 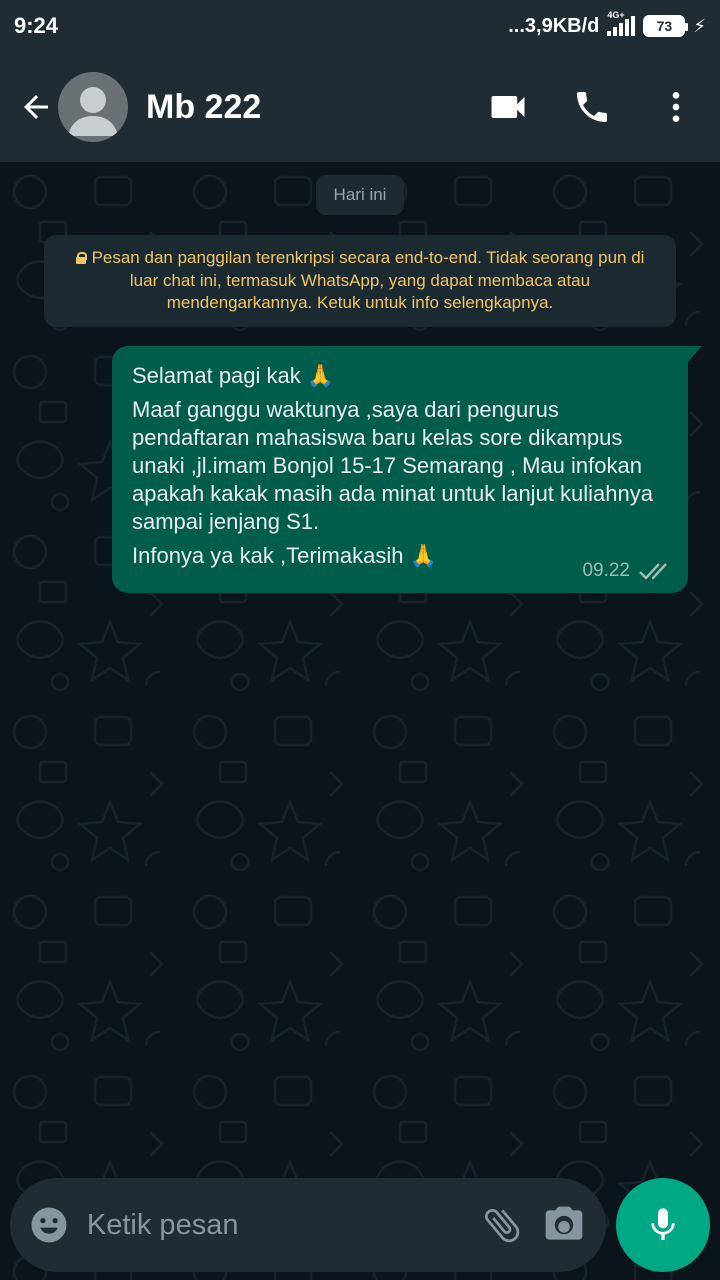 I want to click on status-right: ...3,9KB/d 4G+ 73 ⚡, so click(x=607, y=24).